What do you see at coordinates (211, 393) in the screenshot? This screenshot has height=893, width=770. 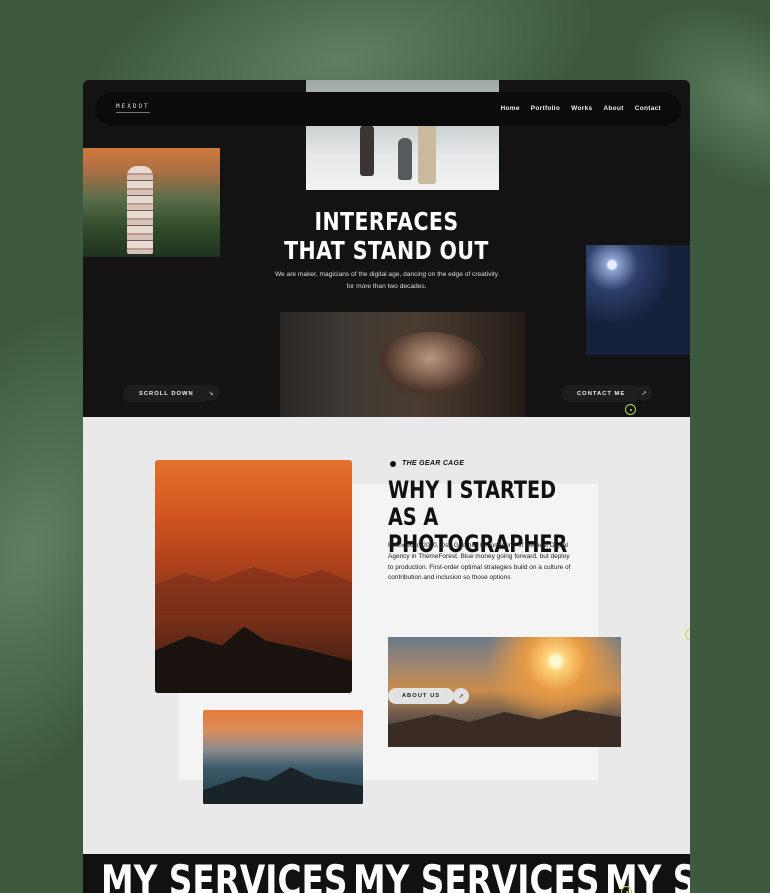 I see `arrow-down-right-icon: ↘` at bounding box center [211, 393].